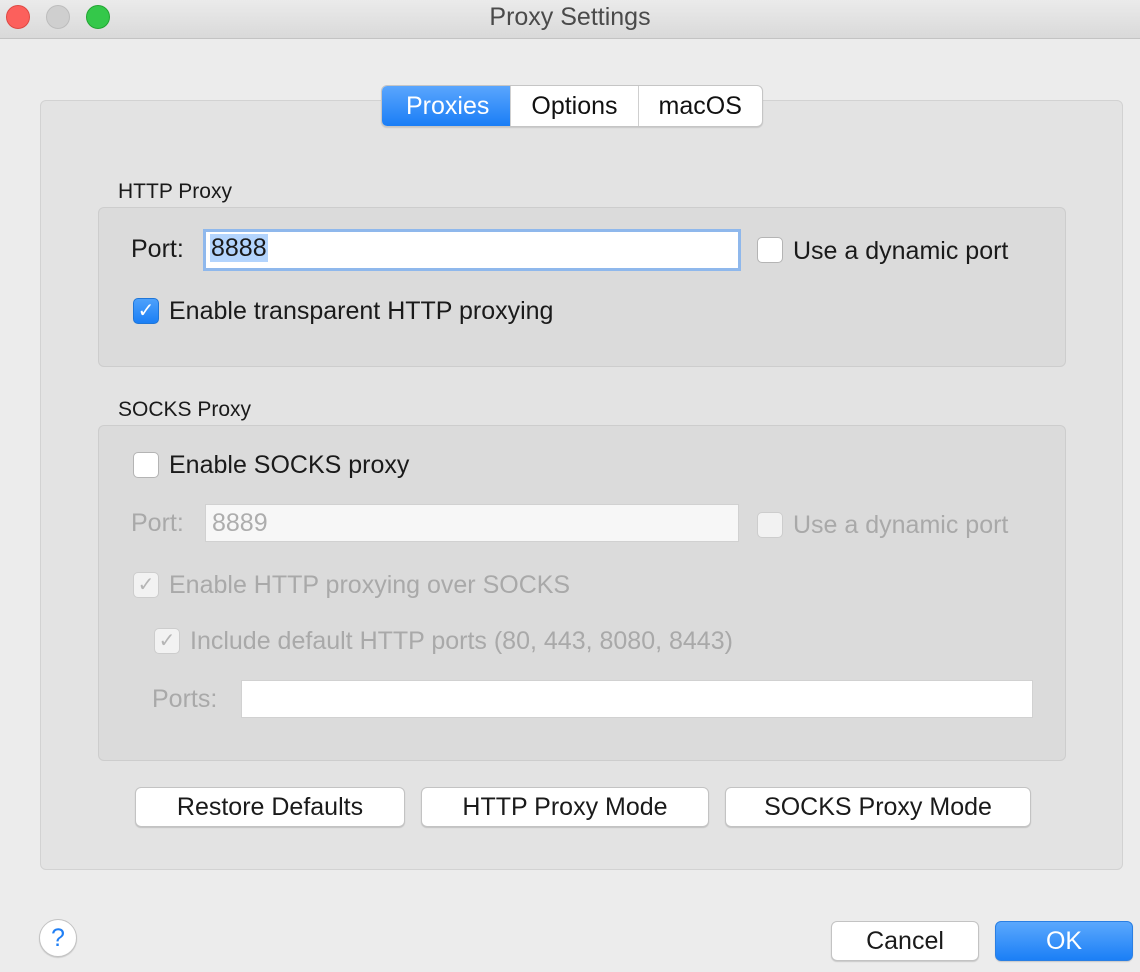  I want to click on help-button: ?, so click(58, 938).